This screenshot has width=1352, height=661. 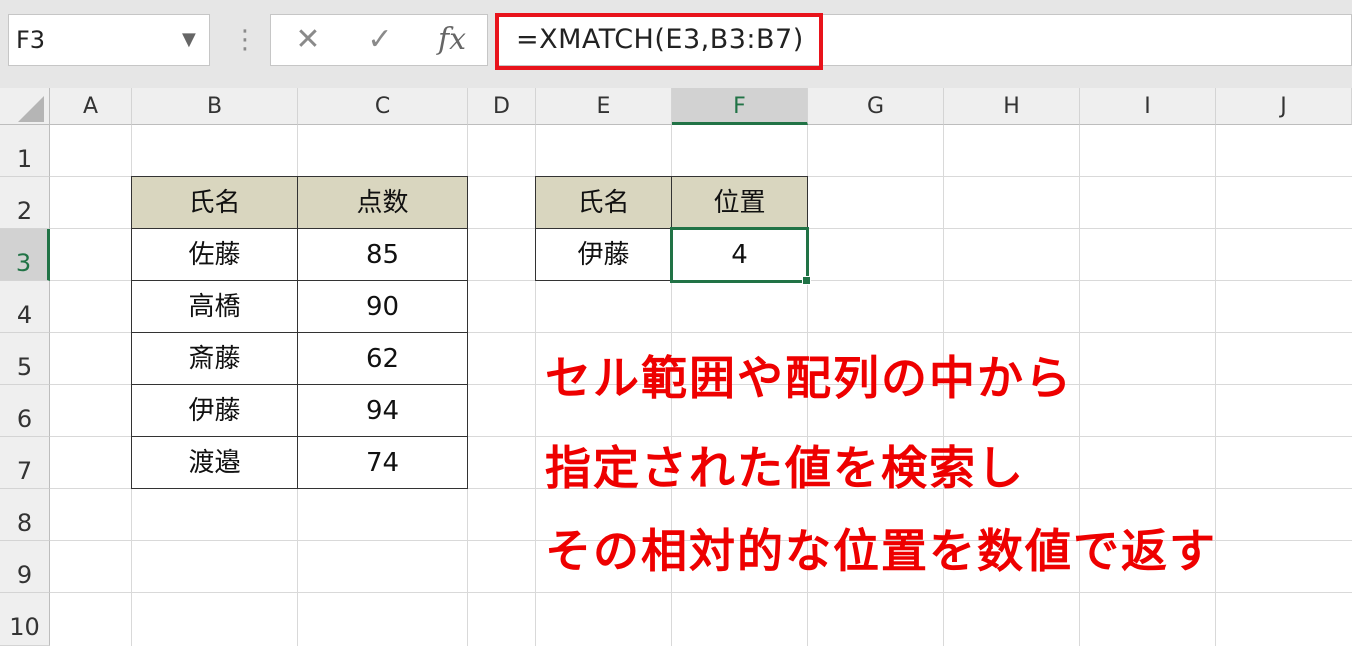 I want to click on cell-c2: 点数, so click(x=382, y=202).